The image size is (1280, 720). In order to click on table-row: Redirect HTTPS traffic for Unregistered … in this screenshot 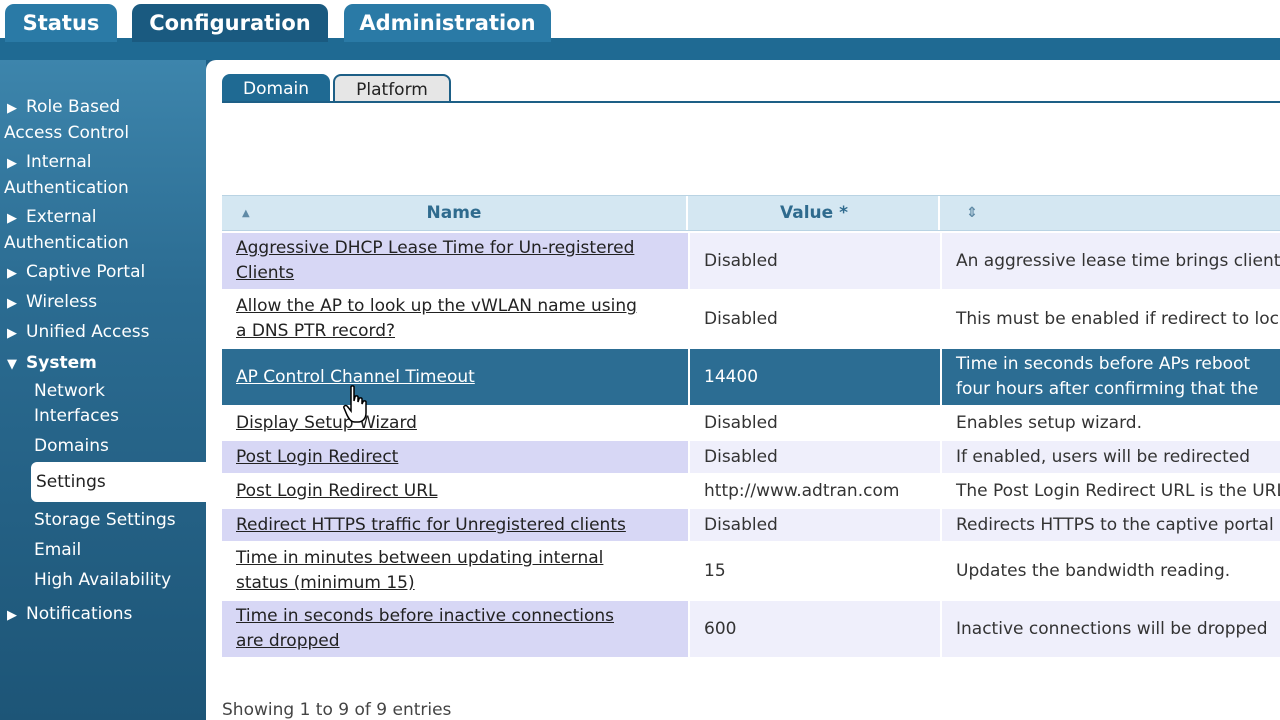, I will do `click(751, 525)`.